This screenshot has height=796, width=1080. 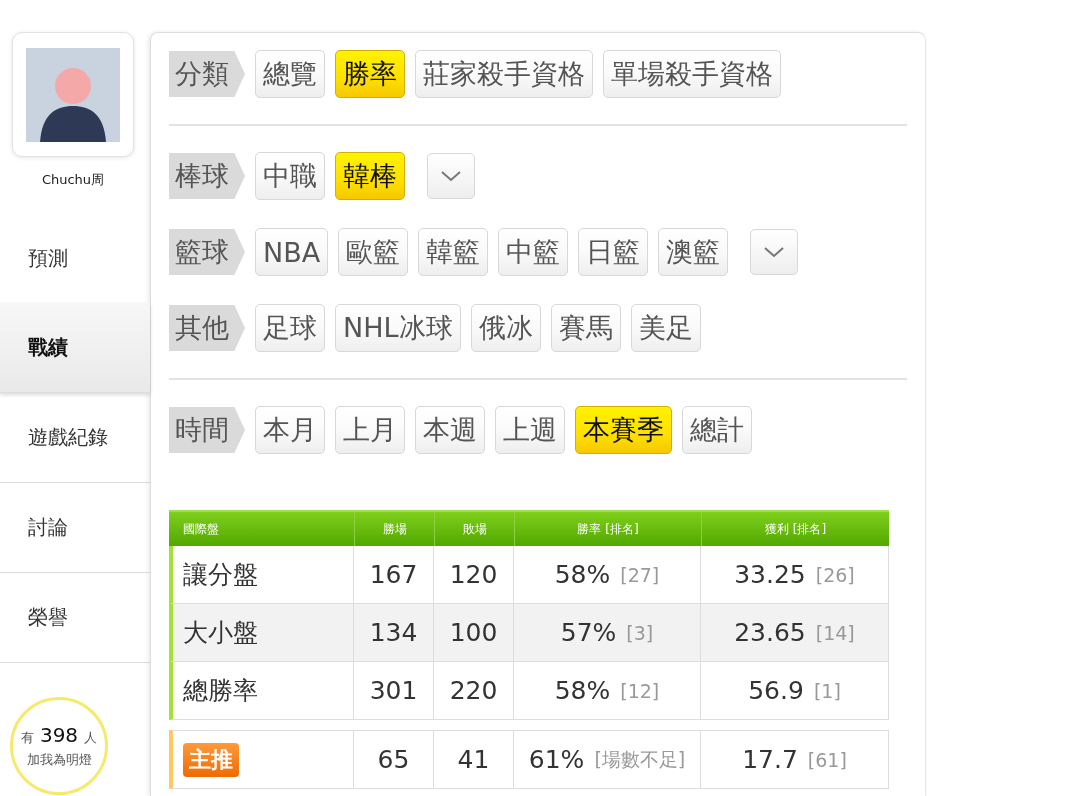 I want to click on avatar-icon, so click(x=73, y=94).